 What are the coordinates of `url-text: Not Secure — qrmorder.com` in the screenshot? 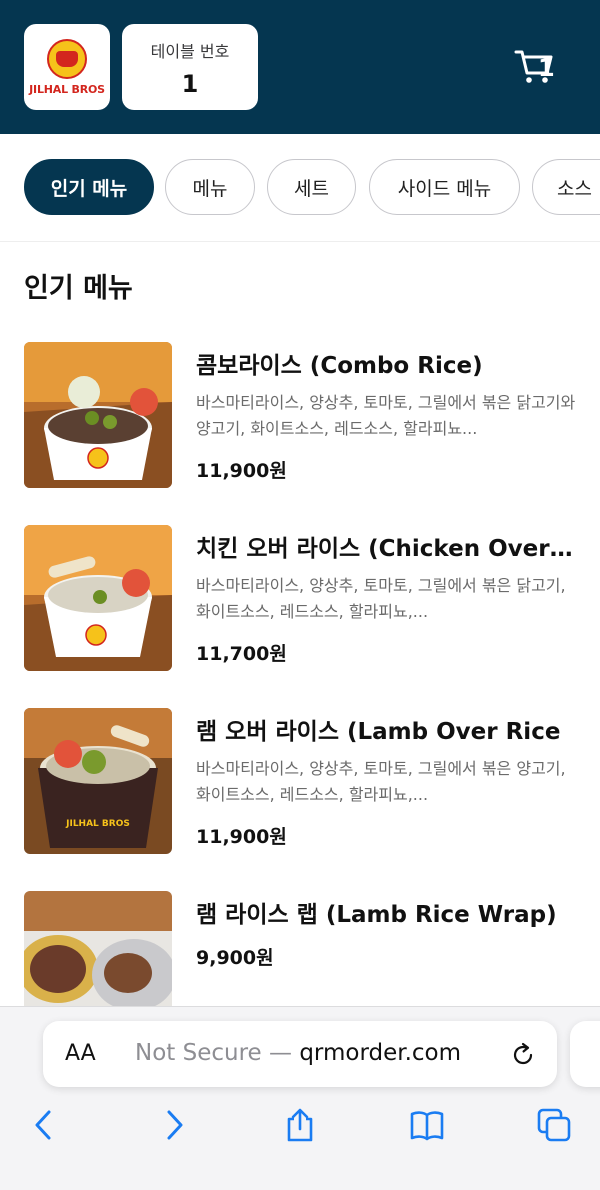 It's located at (298, 1053).